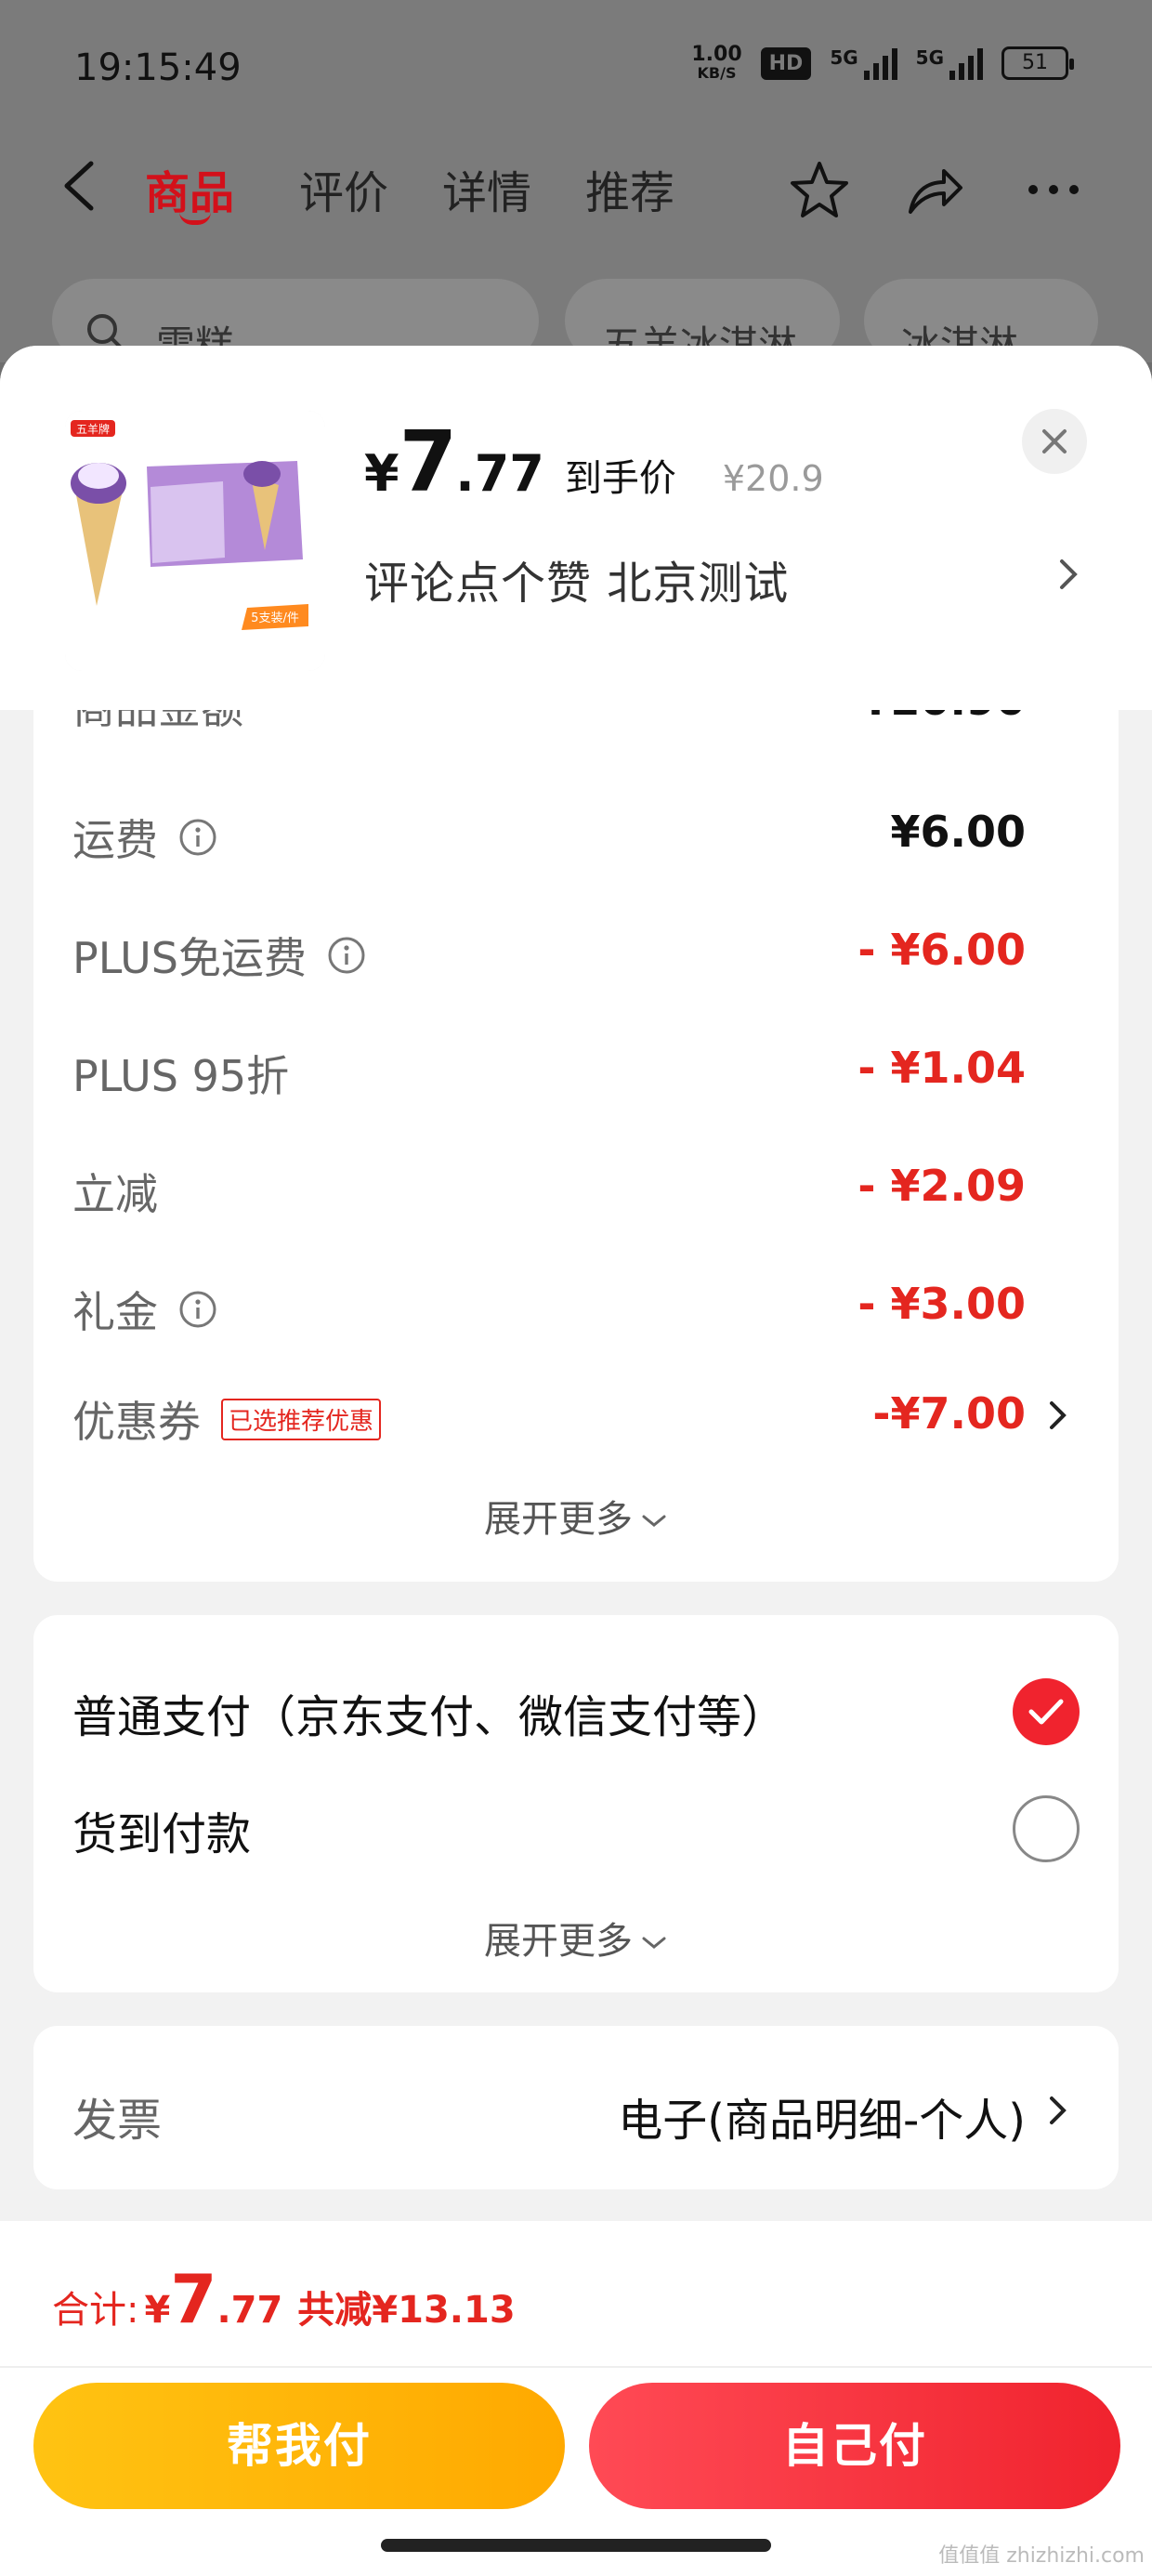 Image resolution: width=1152 pixels, height=2576 pixels. I want to click on back-icon, so click(80, 186).